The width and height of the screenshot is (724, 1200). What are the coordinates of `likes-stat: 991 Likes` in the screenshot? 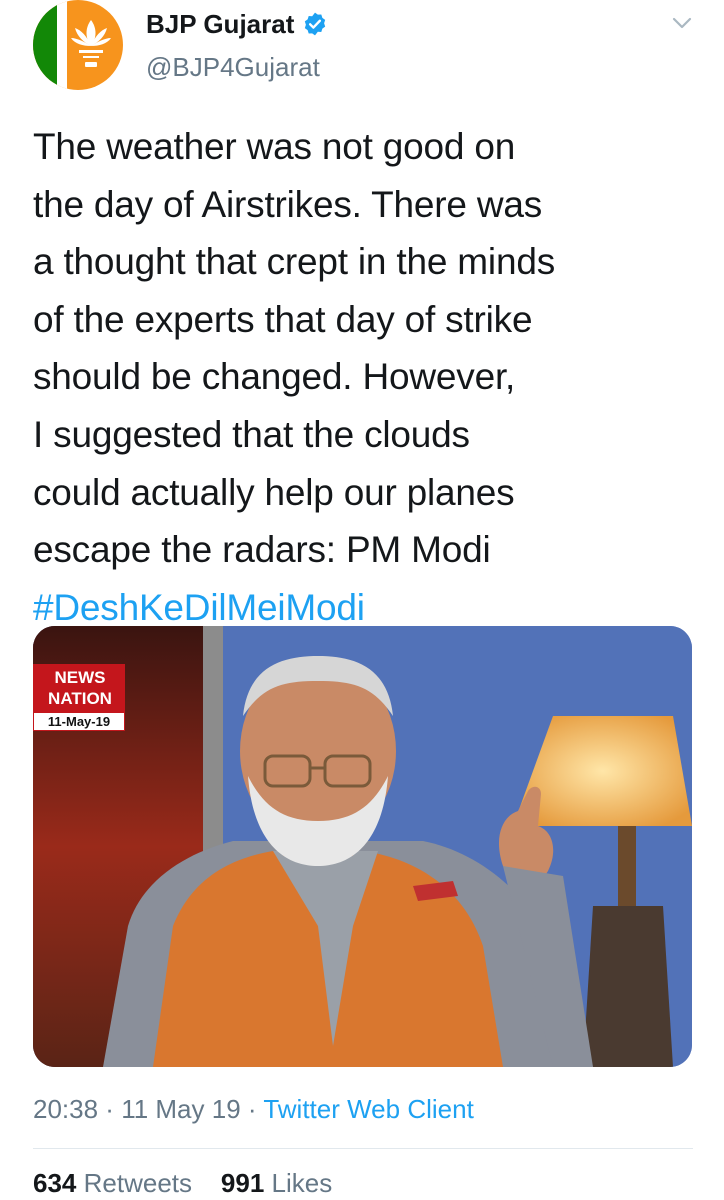 It's located at (276, 1183).